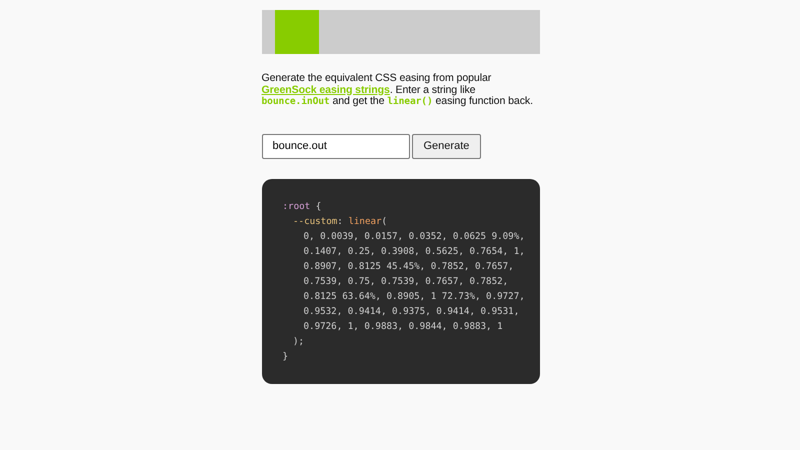 The height and width of the screenshot is (450, 800). I want to click on code-line: 0.8907, 0.8125 45.45%, 0.7852, 0.7657,, so click(409, 266).